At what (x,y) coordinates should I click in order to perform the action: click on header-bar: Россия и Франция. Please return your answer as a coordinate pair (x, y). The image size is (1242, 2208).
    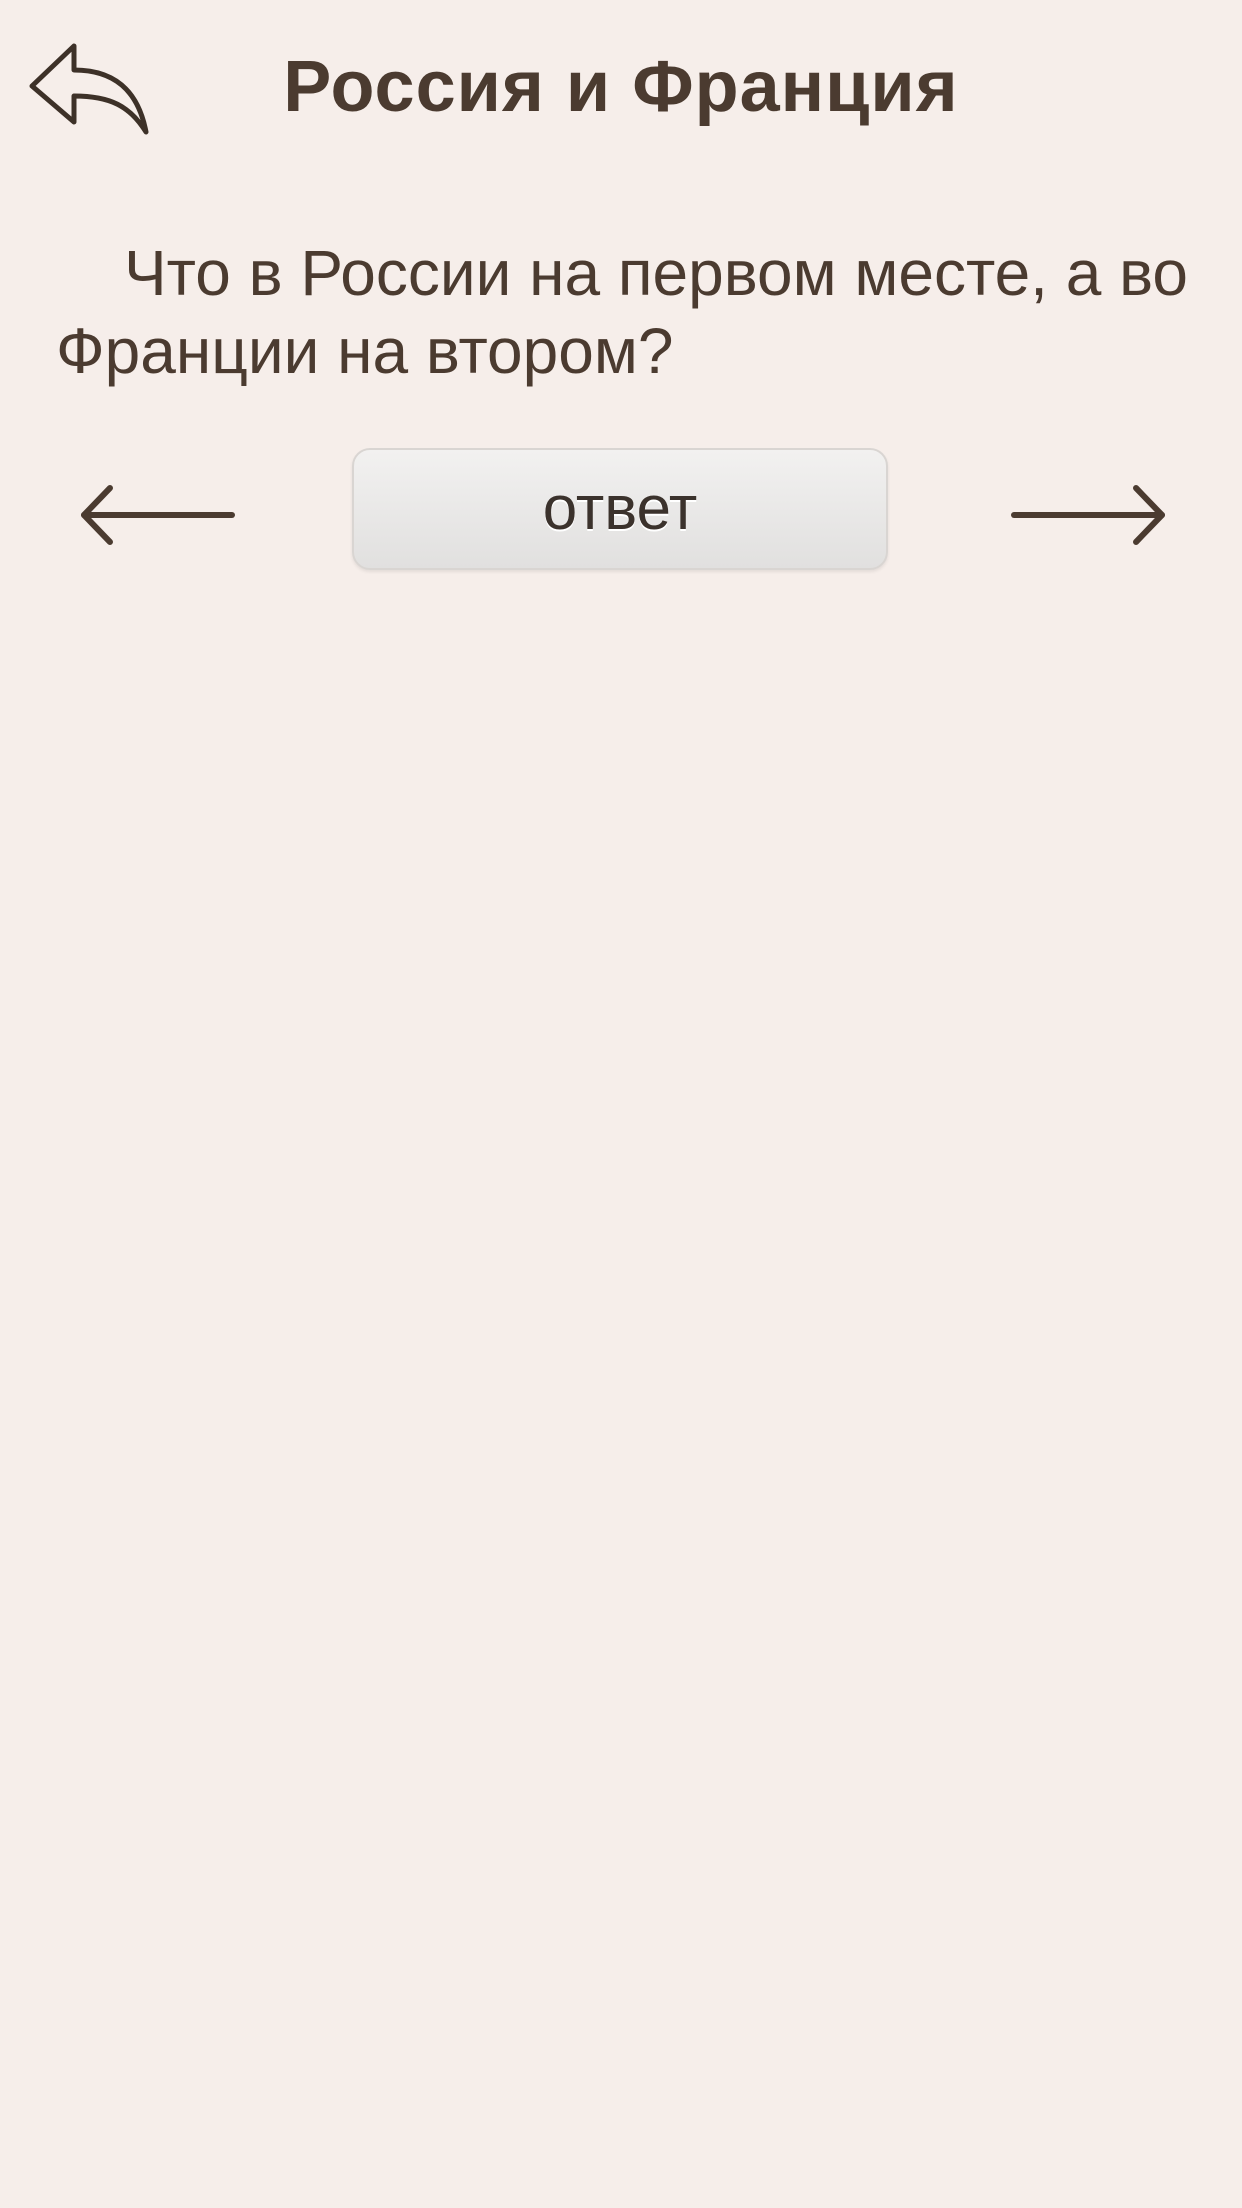
    Looking at the image, I should click on (621, 88).